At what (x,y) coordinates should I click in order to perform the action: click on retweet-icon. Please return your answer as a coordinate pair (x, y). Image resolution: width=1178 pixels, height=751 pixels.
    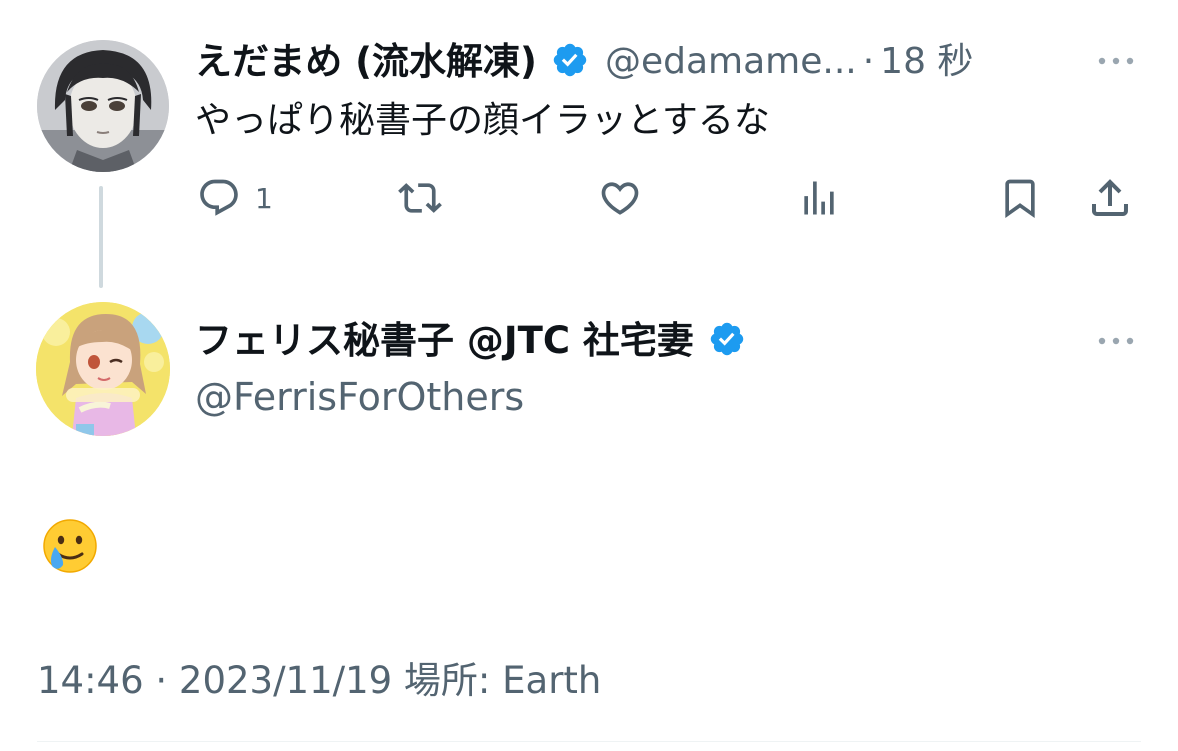
    Looking at the image, I should click on (420, 198).